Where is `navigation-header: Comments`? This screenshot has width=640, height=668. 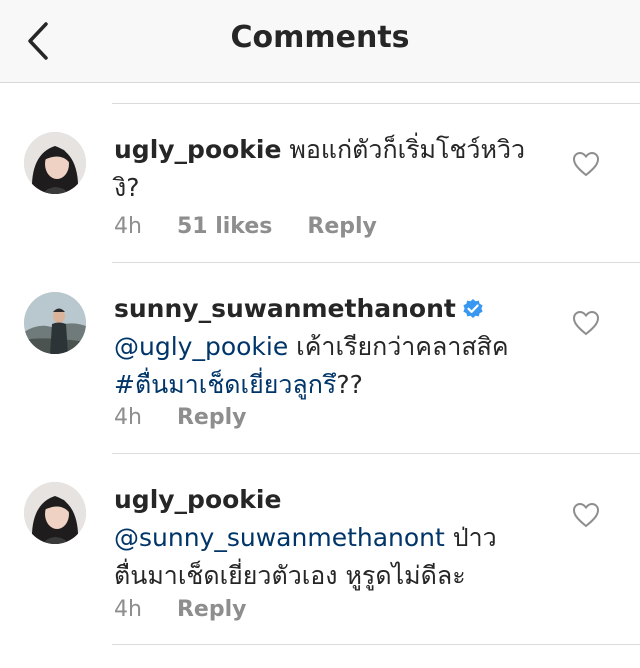
navigation-header: Comments is located at coordinates (320, 41).